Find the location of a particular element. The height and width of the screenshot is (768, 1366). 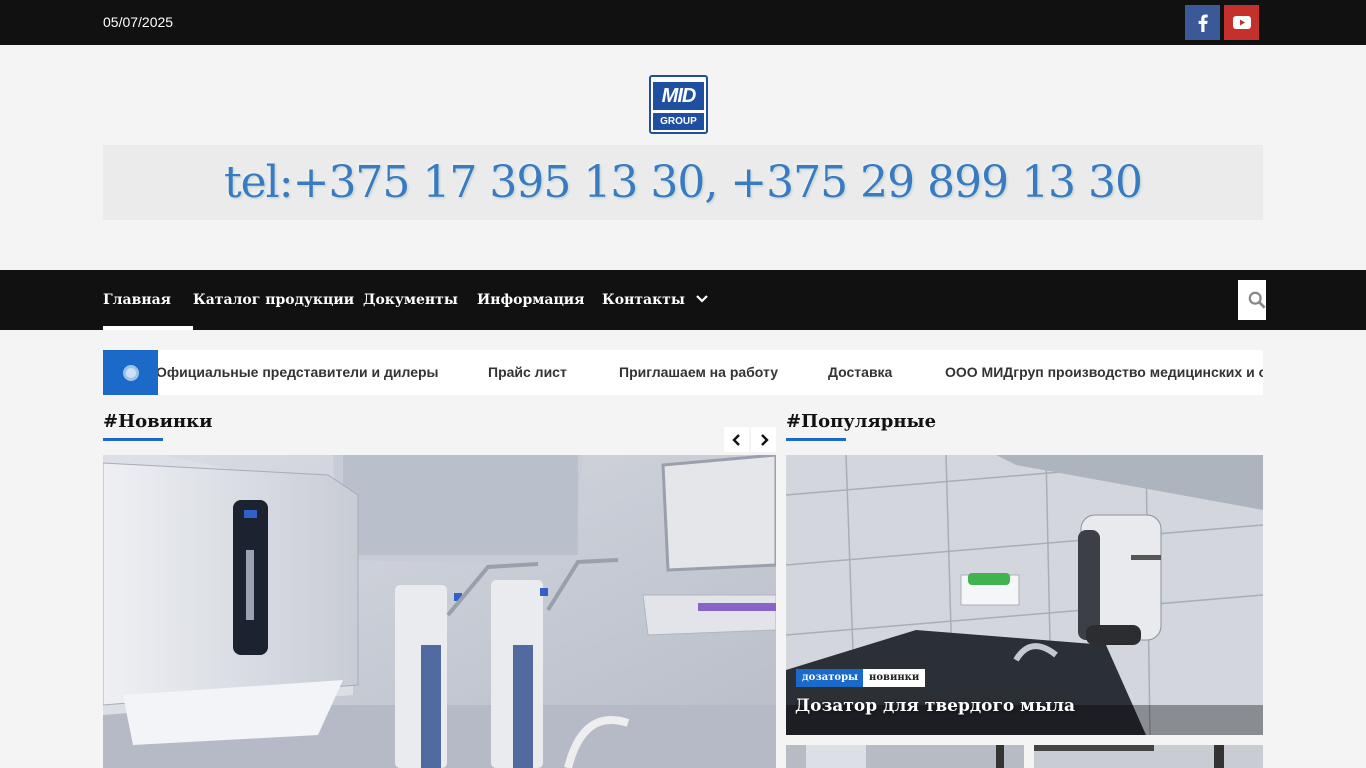

category-tag: дозаторы is located at coordinates (830, 678).